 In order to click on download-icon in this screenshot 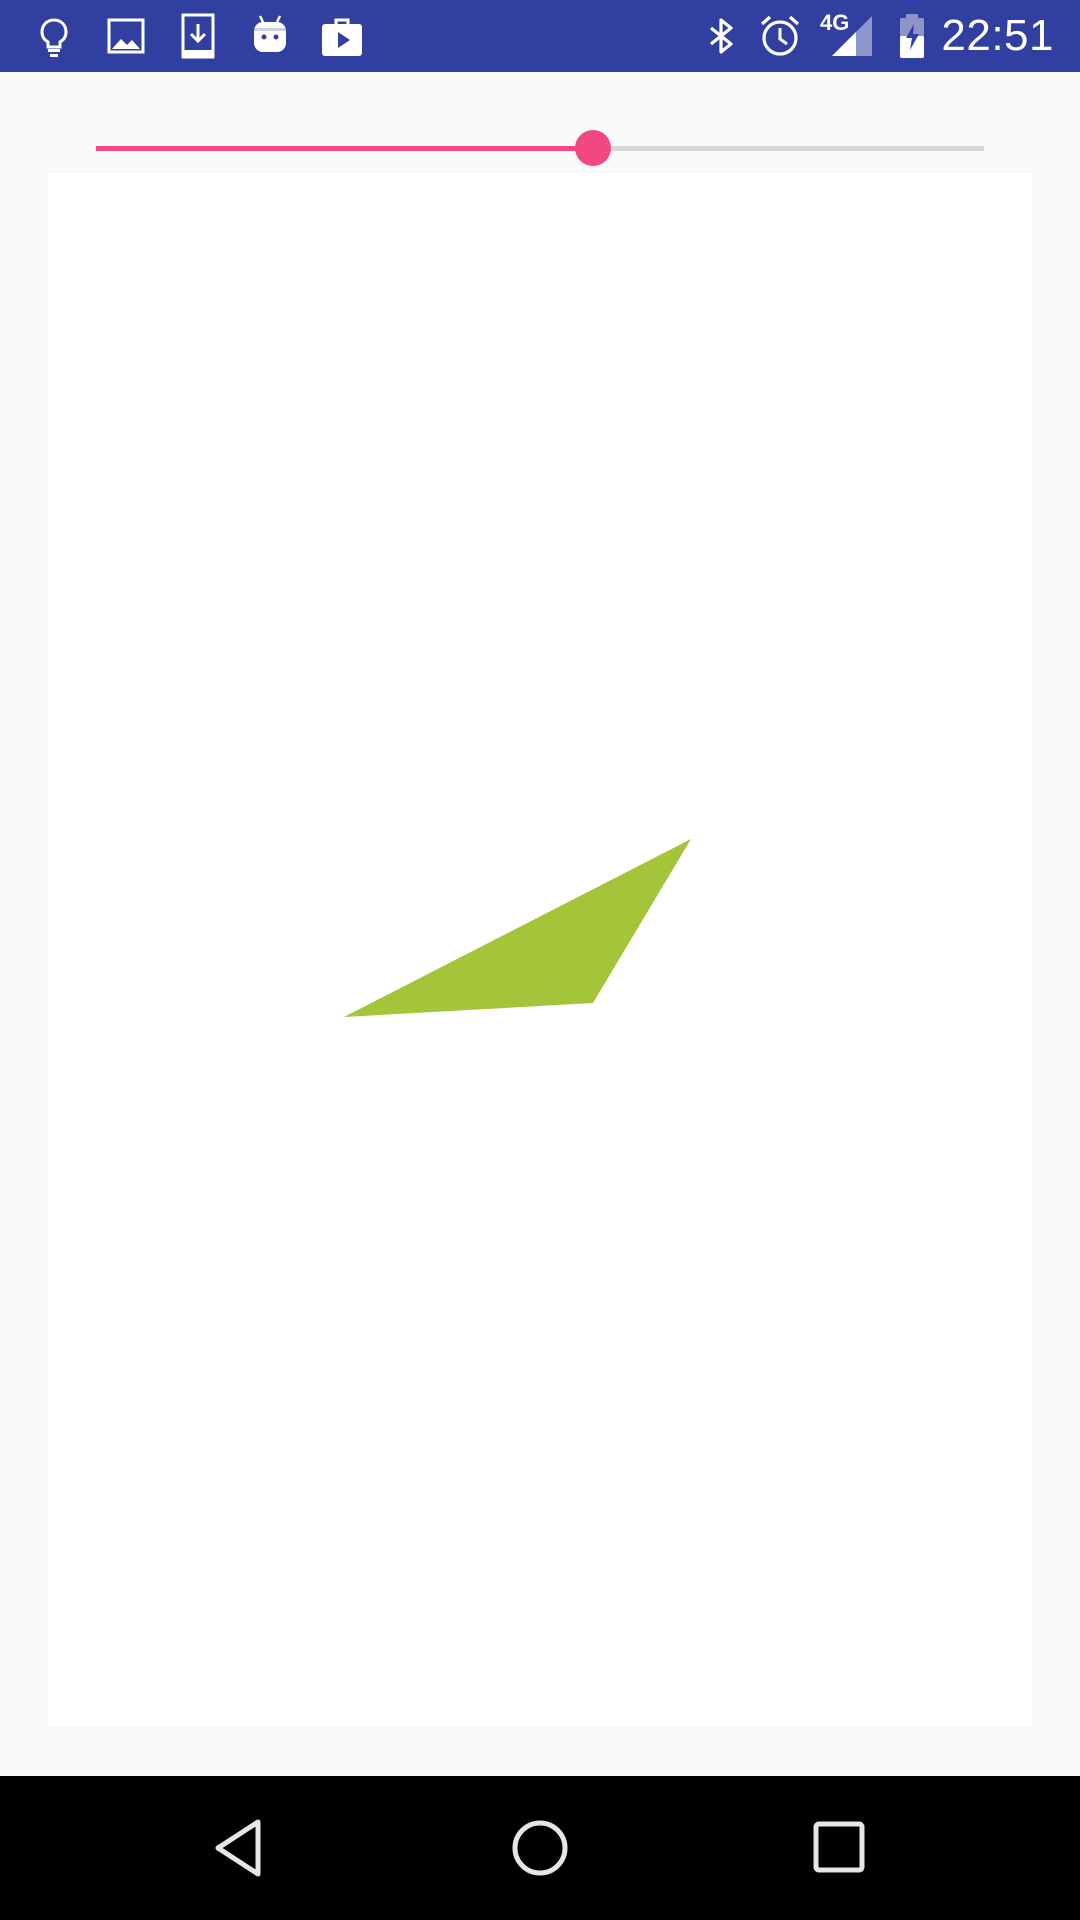, I will do `click(198, 36)`.